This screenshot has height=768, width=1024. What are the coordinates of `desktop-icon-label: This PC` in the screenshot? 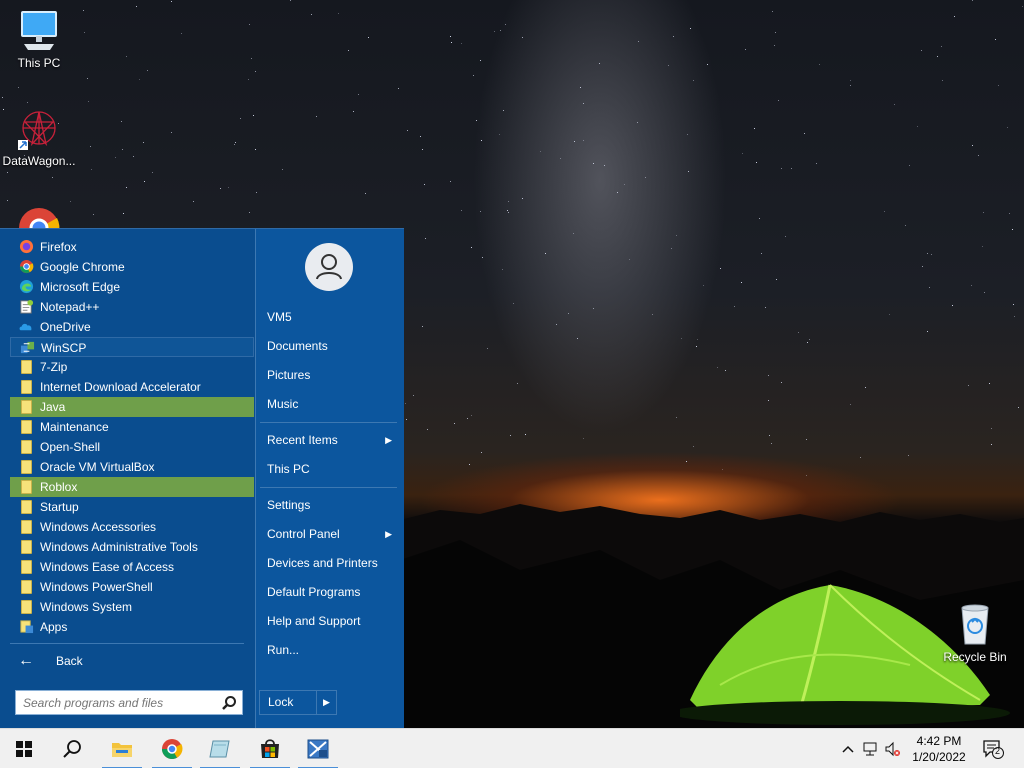 It's located at (39, 63).